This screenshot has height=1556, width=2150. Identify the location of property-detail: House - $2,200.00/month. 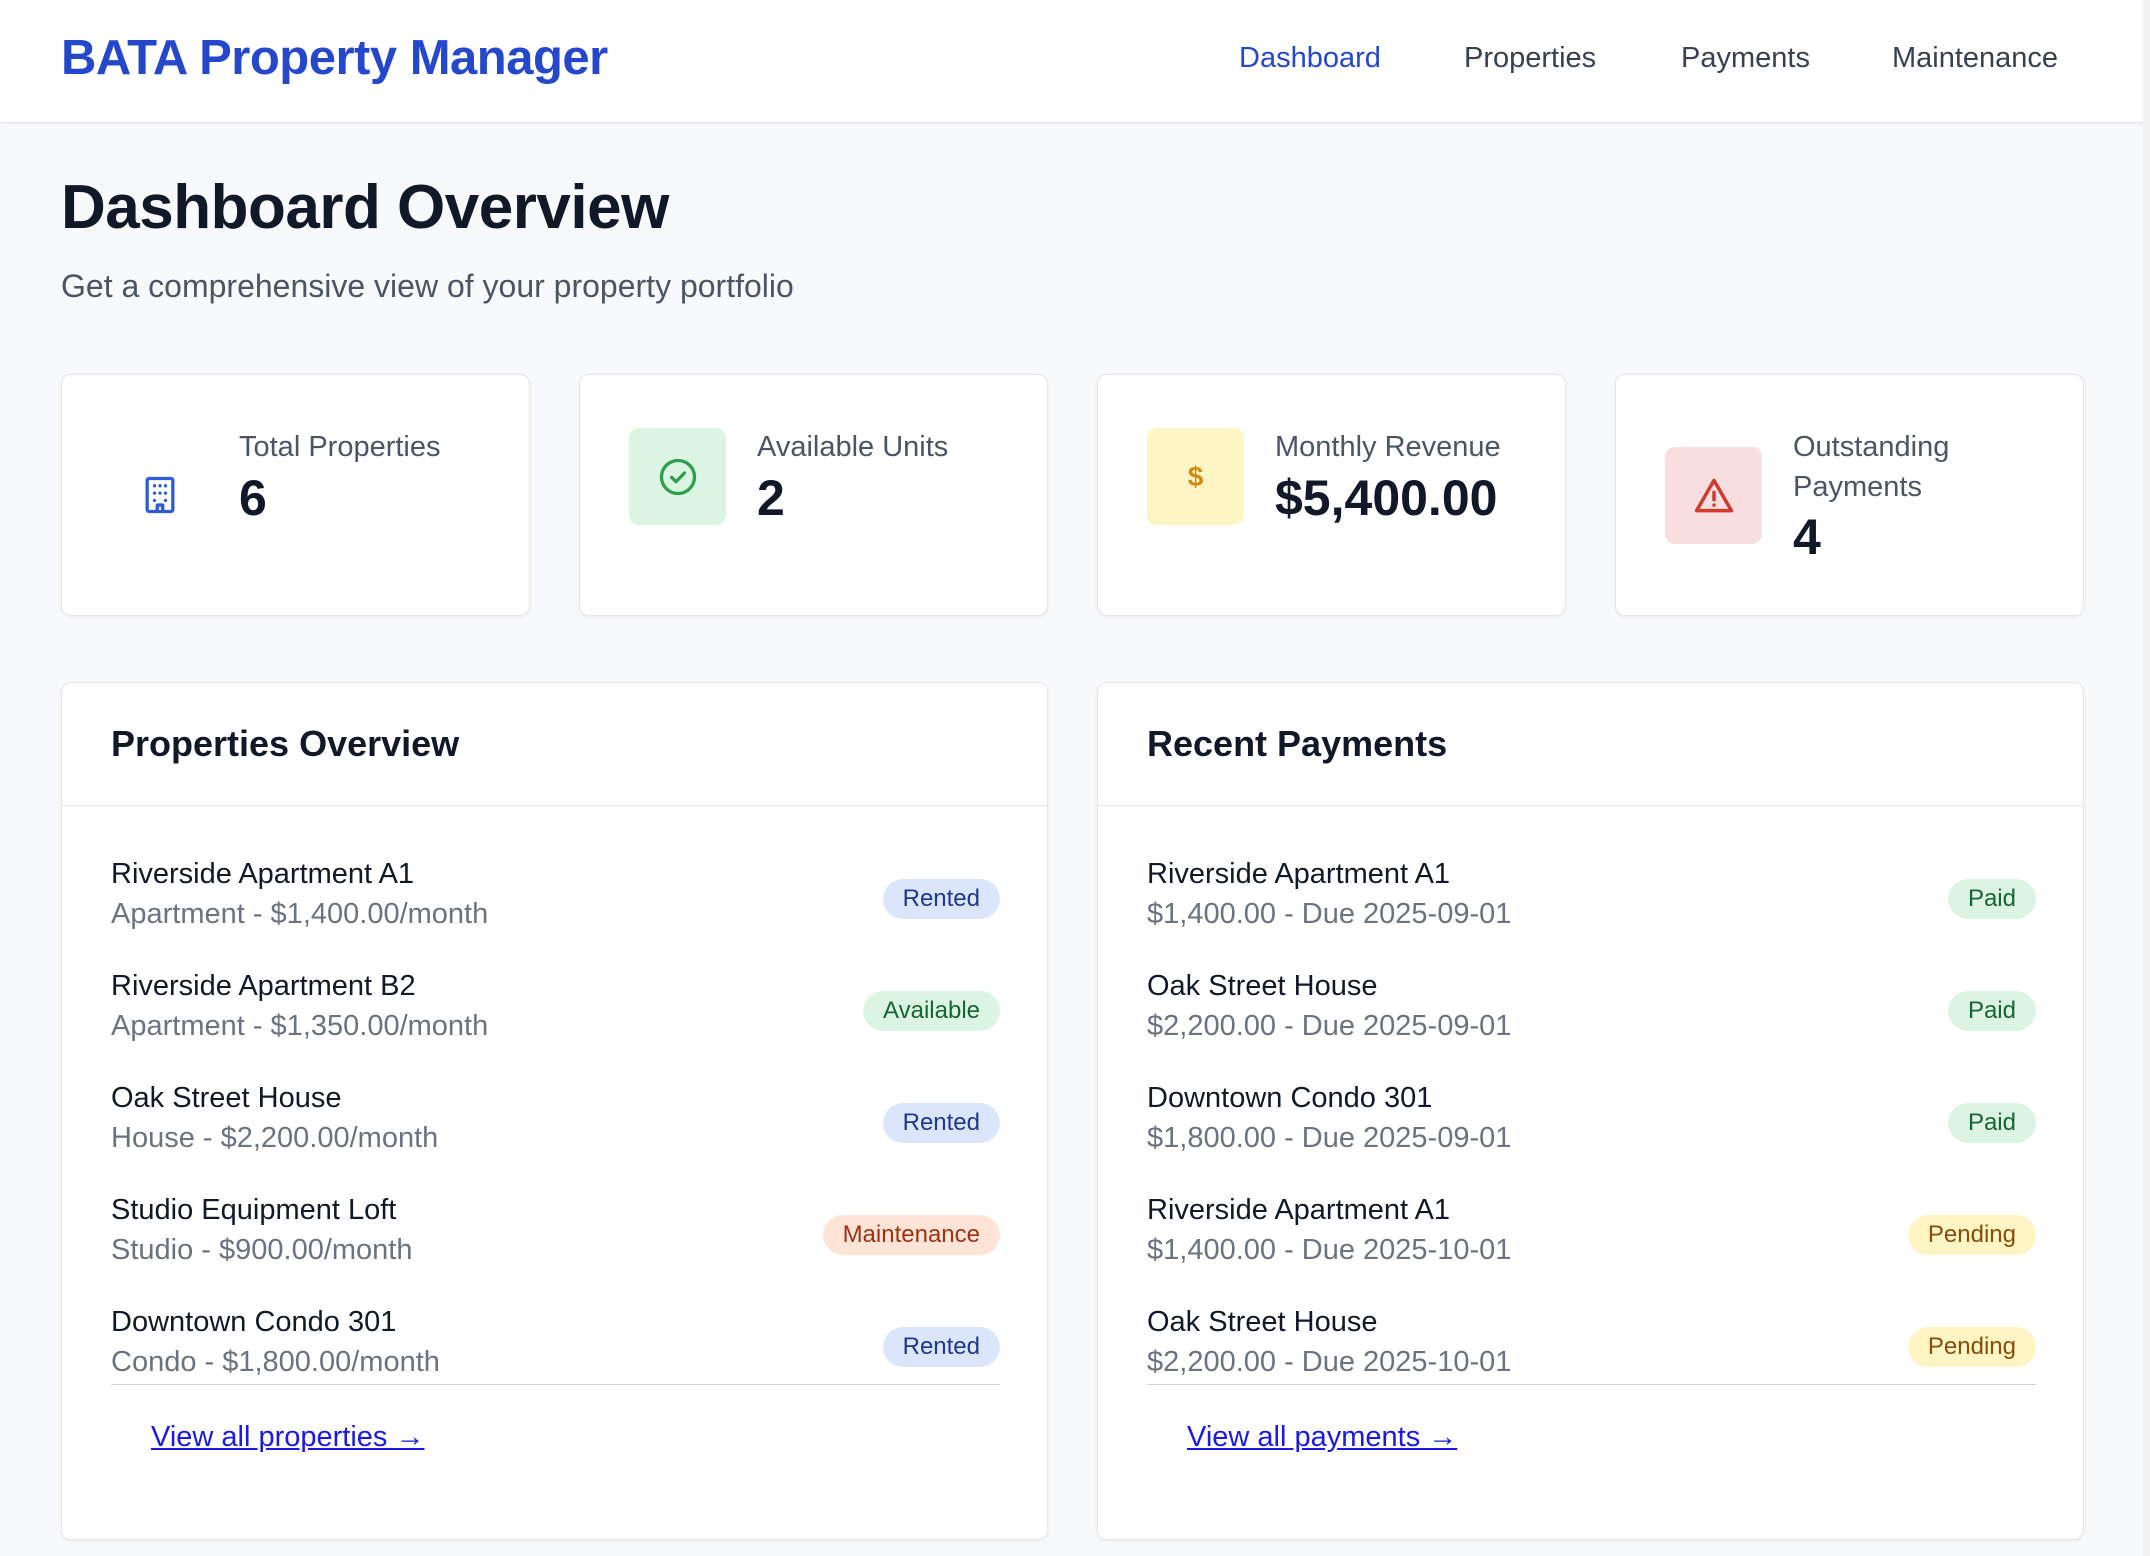
(275, 1138).